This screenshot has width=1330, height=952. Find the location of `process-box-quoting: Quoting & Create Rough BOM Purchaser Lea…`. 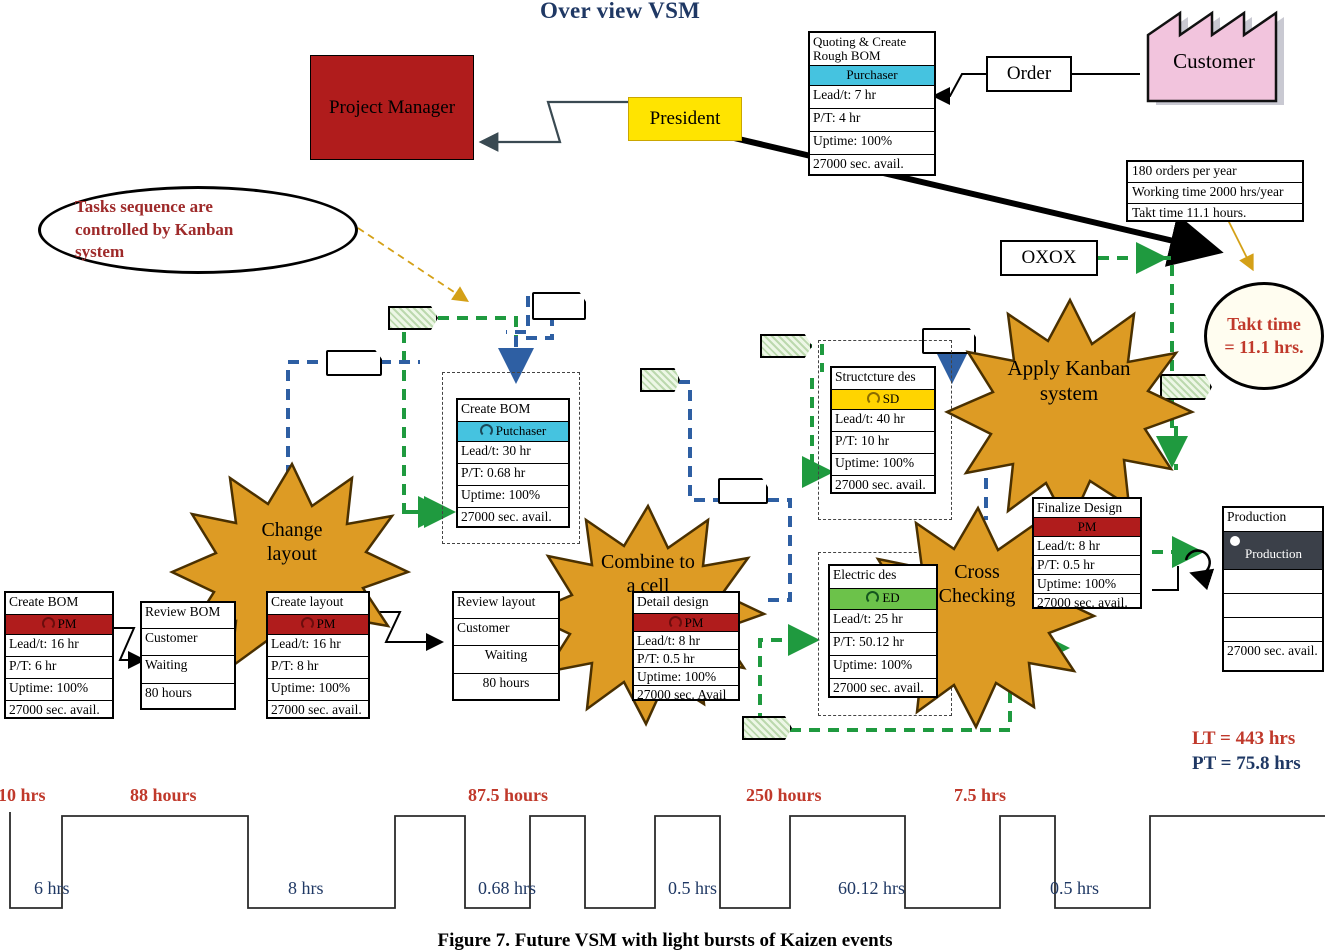

process-box-quoting: Quoting & Create Rough BOM Purchaser Lea… is located at coordinates (872, 103).